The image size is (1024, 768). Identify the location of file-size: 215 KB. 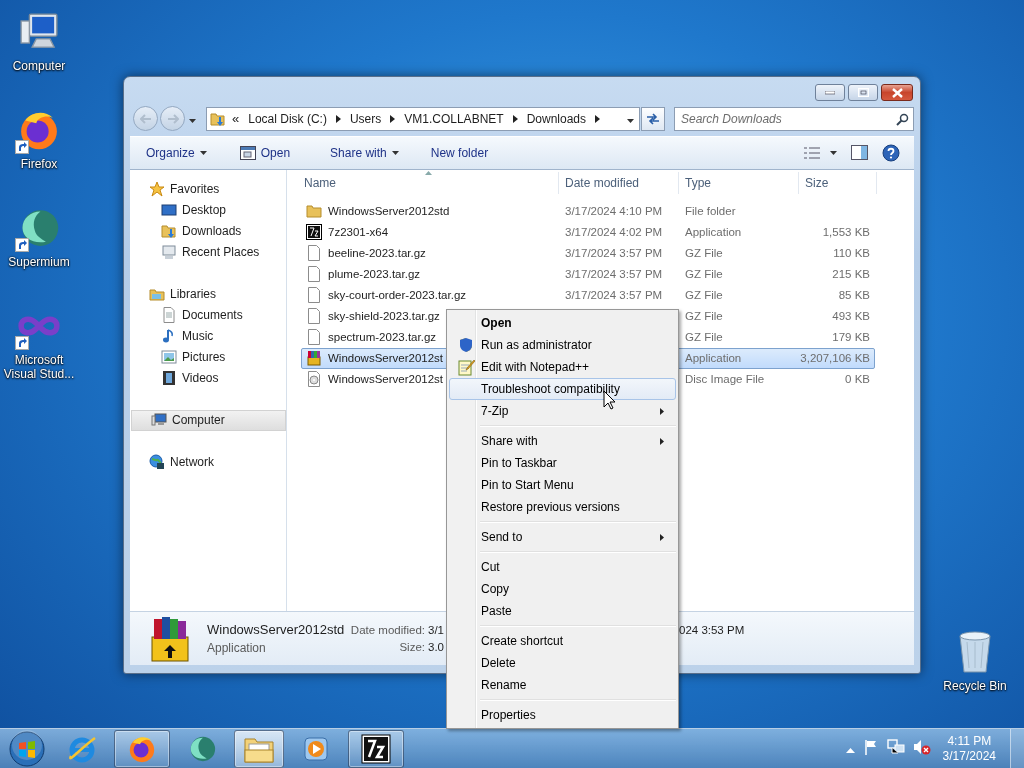
(851, 274).